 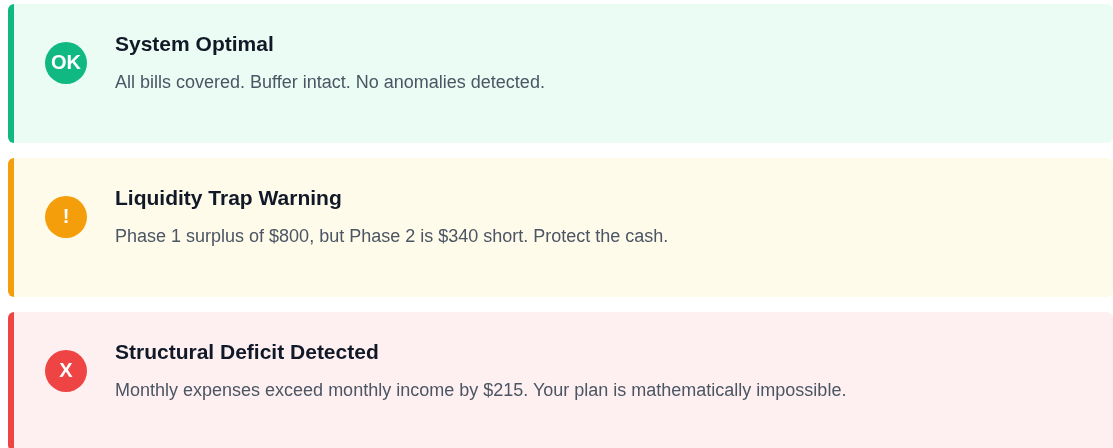 What do you see at coordinates (66, 370) in the screenshot?
I see `status-badge: X` at bounding box center [66, 370].